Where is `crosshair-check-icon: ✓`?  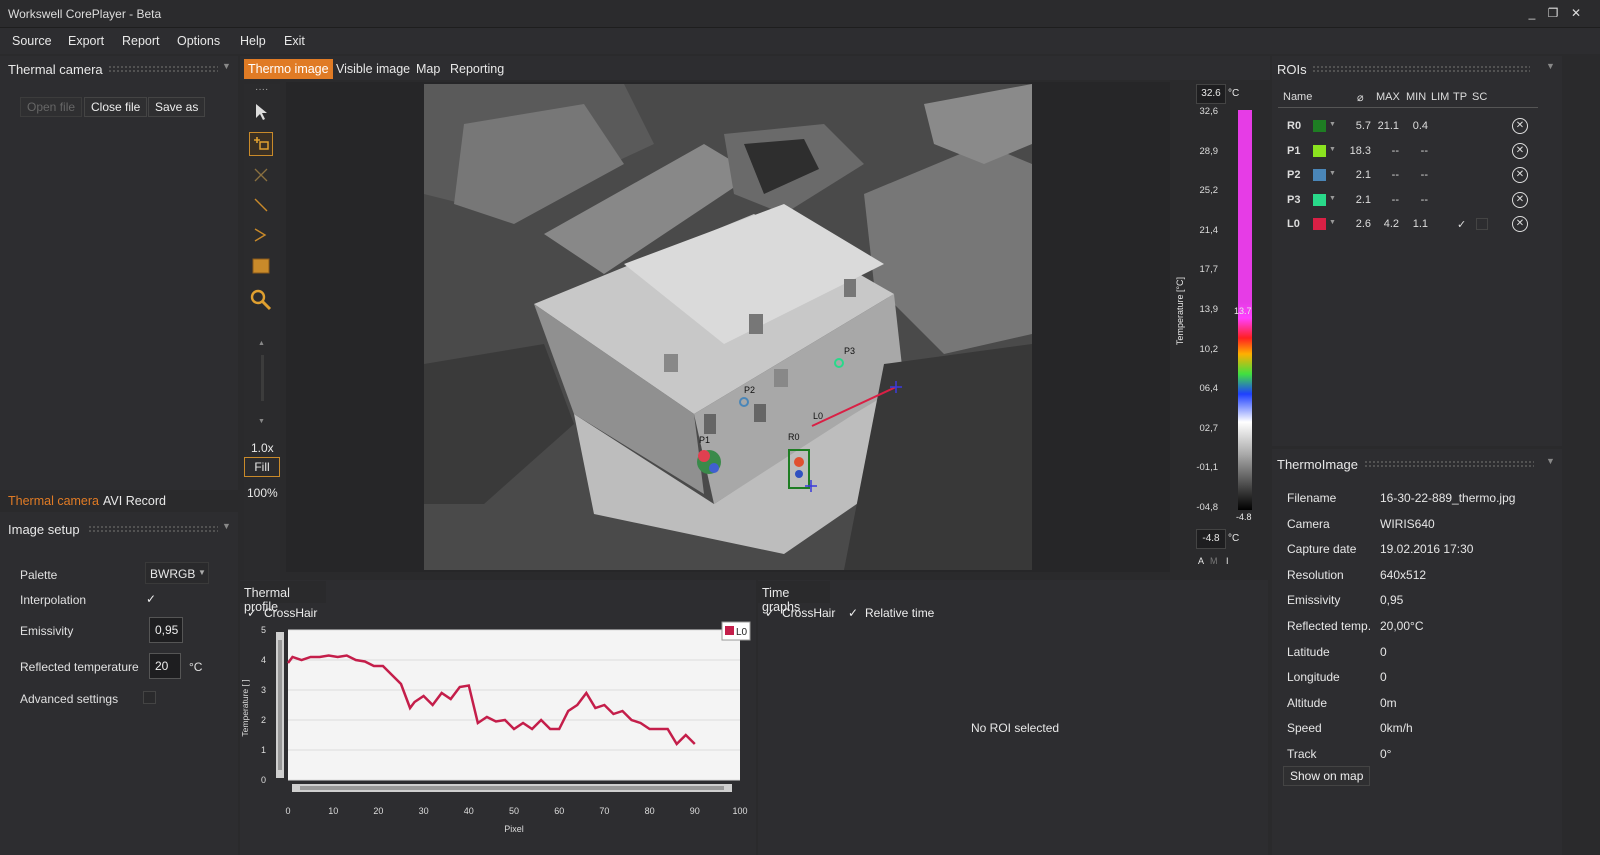 crosshair-check-icon: ✓ is located at coordinates (252, 613).